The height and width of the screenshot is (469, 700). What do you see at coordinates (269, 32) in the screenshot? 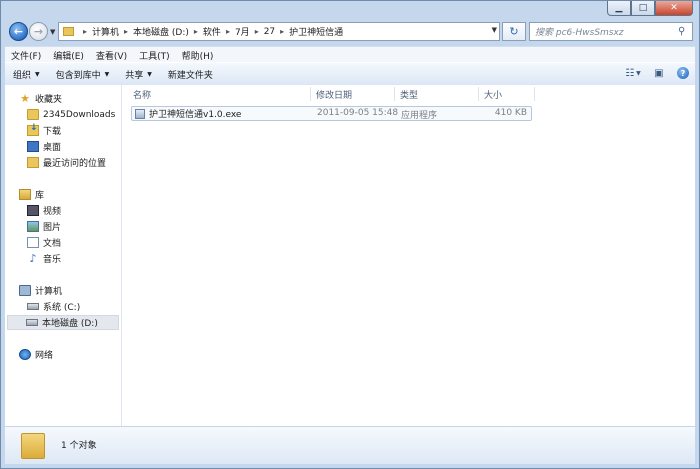
I see `breadcrumb-27: 27` at bounding box center [269, 32].